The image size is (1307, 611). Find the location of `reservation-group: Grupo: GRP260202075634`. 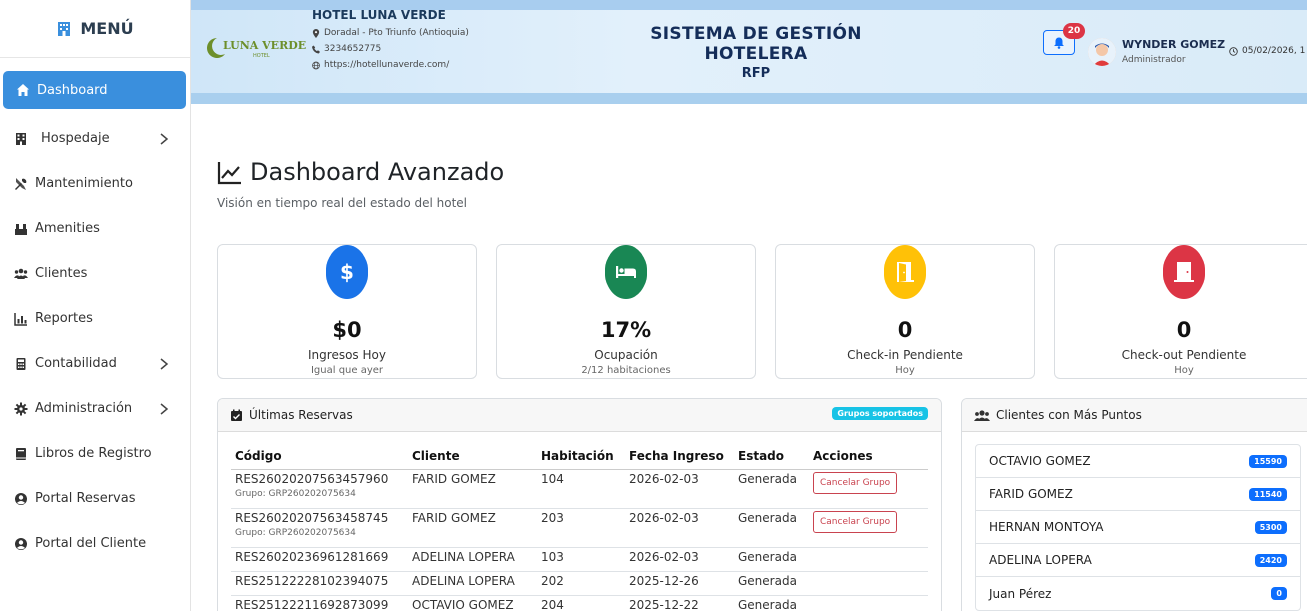

reservation-group: Grupo: GRP260202075634 is located at coordinates (295, 493).